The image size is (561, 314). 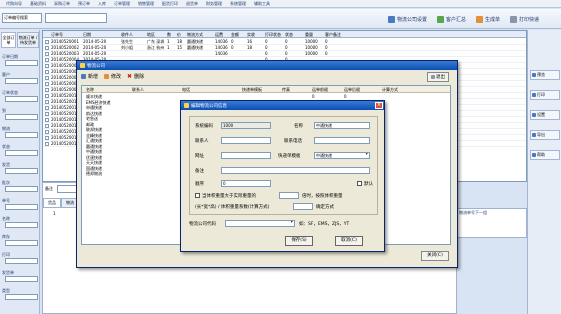 What do you see at coordinates (197, 195) in the screenshot?
I see `volume-weight-checkbox` at bounding box center [197, 195].